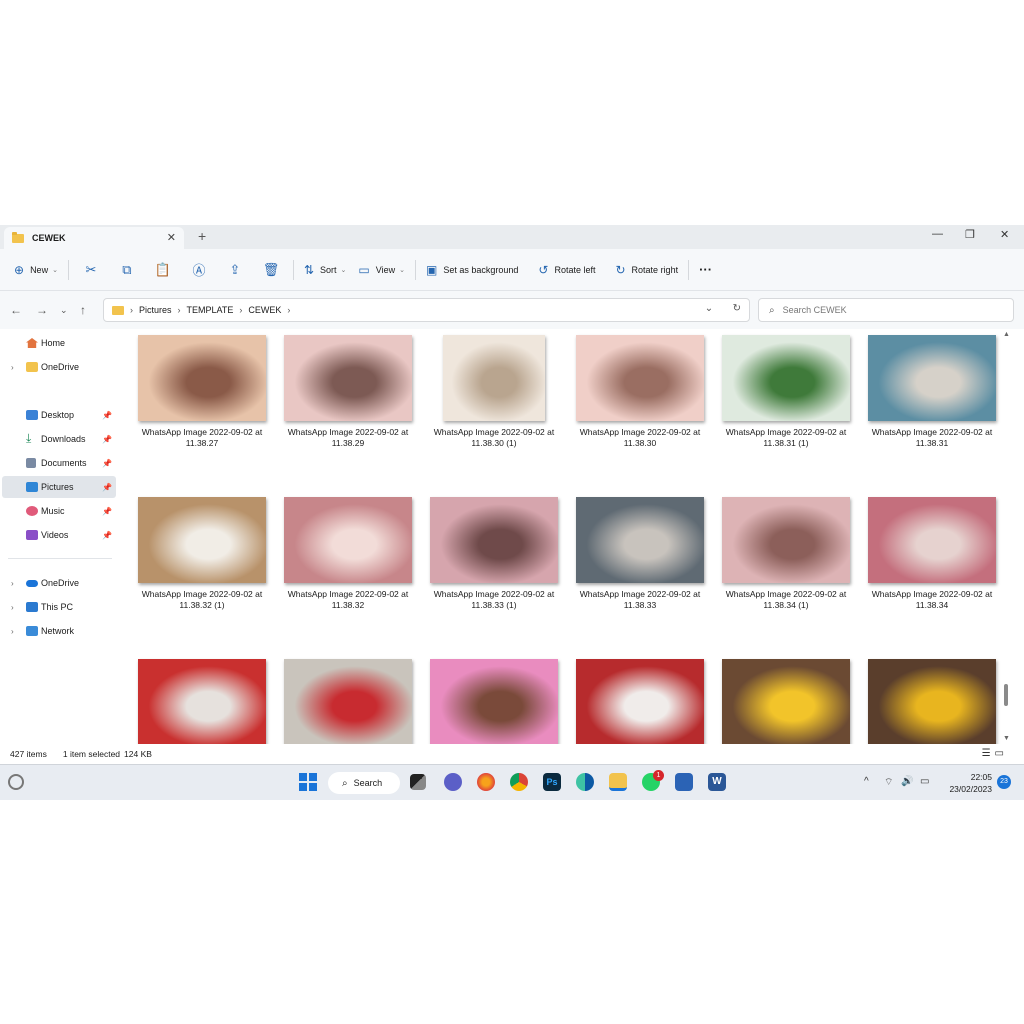  I want to click on chevron-up-icon: ^, so click(866, 781).